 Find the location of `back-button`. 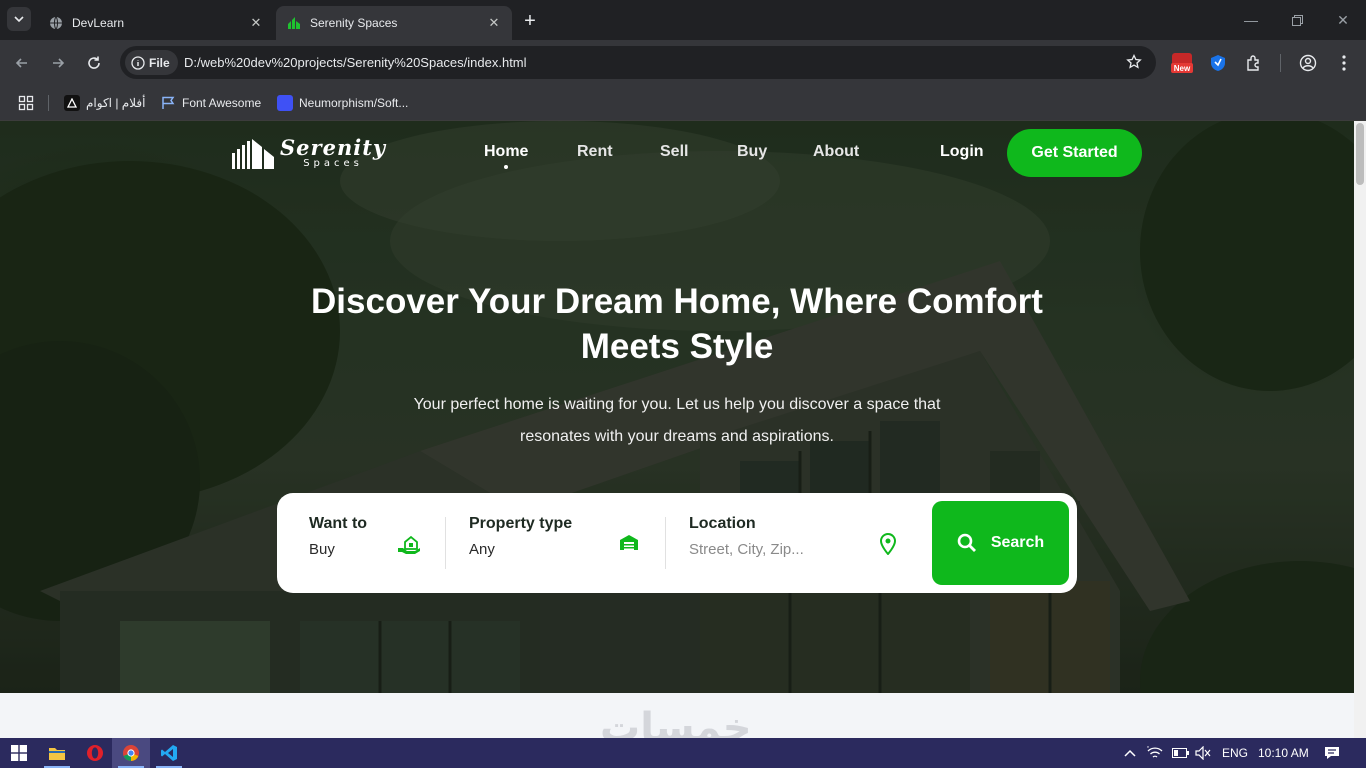

back-button is located at coordinates (22, 63).